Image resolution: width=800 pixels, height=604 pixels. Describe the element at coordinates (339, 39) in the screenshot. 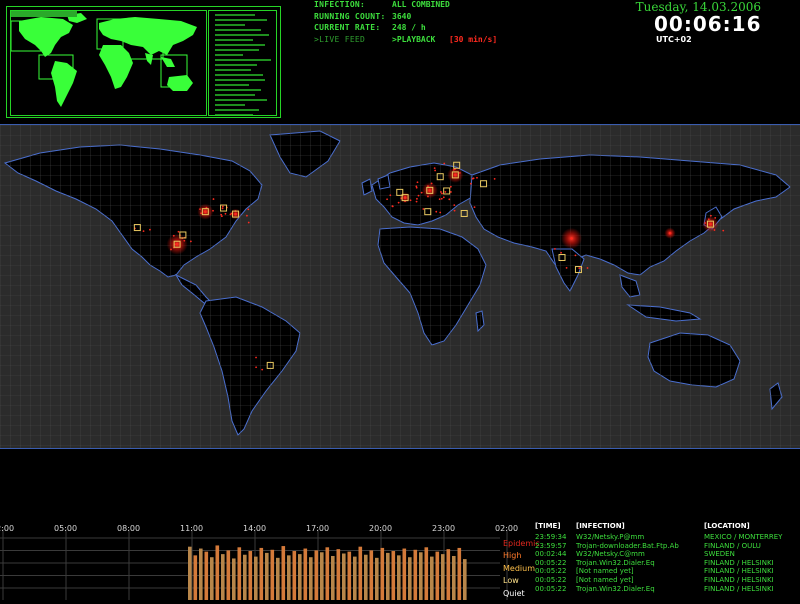

I see `live-feed-button: >LIVE FEED` at that location.